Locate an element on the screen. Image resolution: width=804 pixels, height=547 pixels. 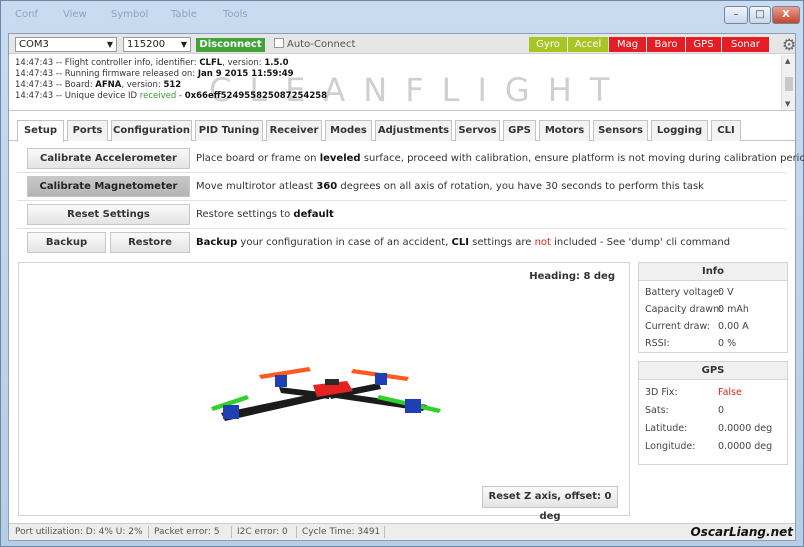
port-value: COM3 is located at coordinates (34, 44).